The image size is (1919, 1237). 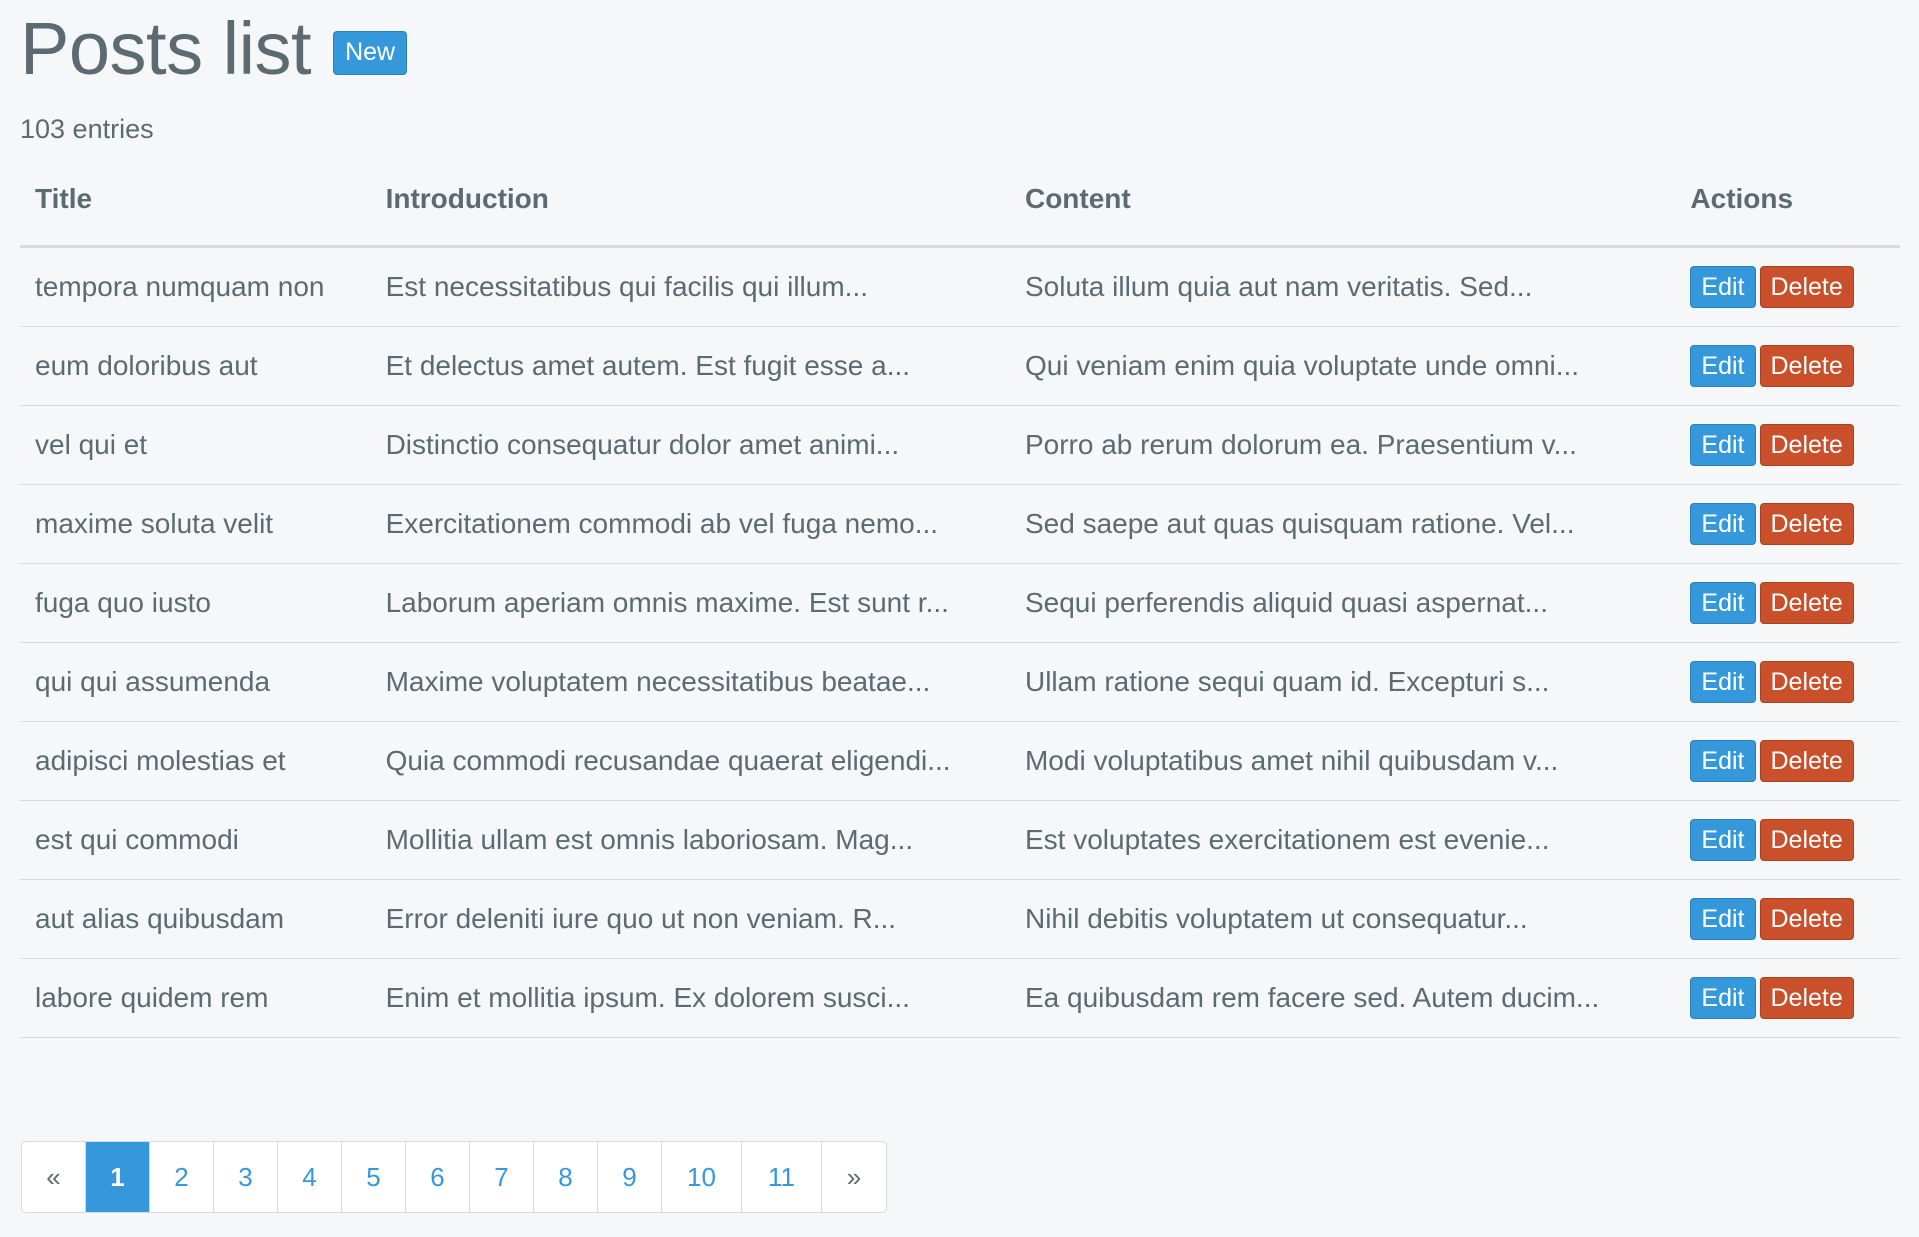 I want to click on column-header-content: Content, so click(x=1342, y=214).